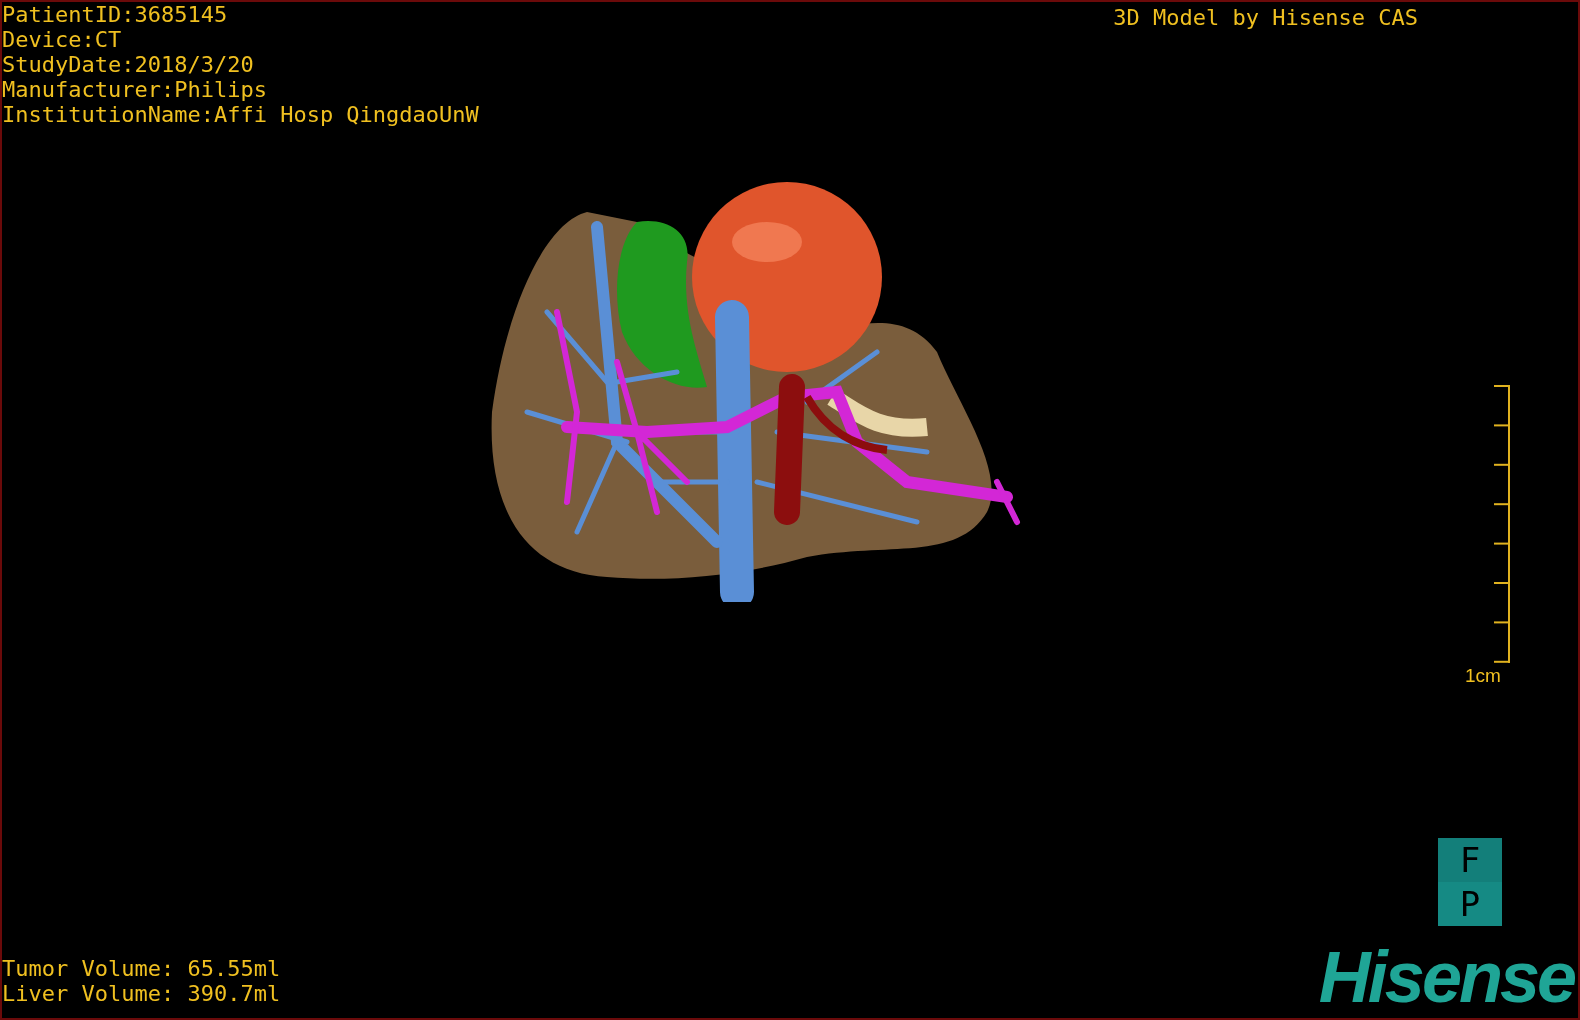 This screenshot has width=1580, height=1020. I want to click on volume-text: Liver Volume: 390.7ml, so click(141, 993).